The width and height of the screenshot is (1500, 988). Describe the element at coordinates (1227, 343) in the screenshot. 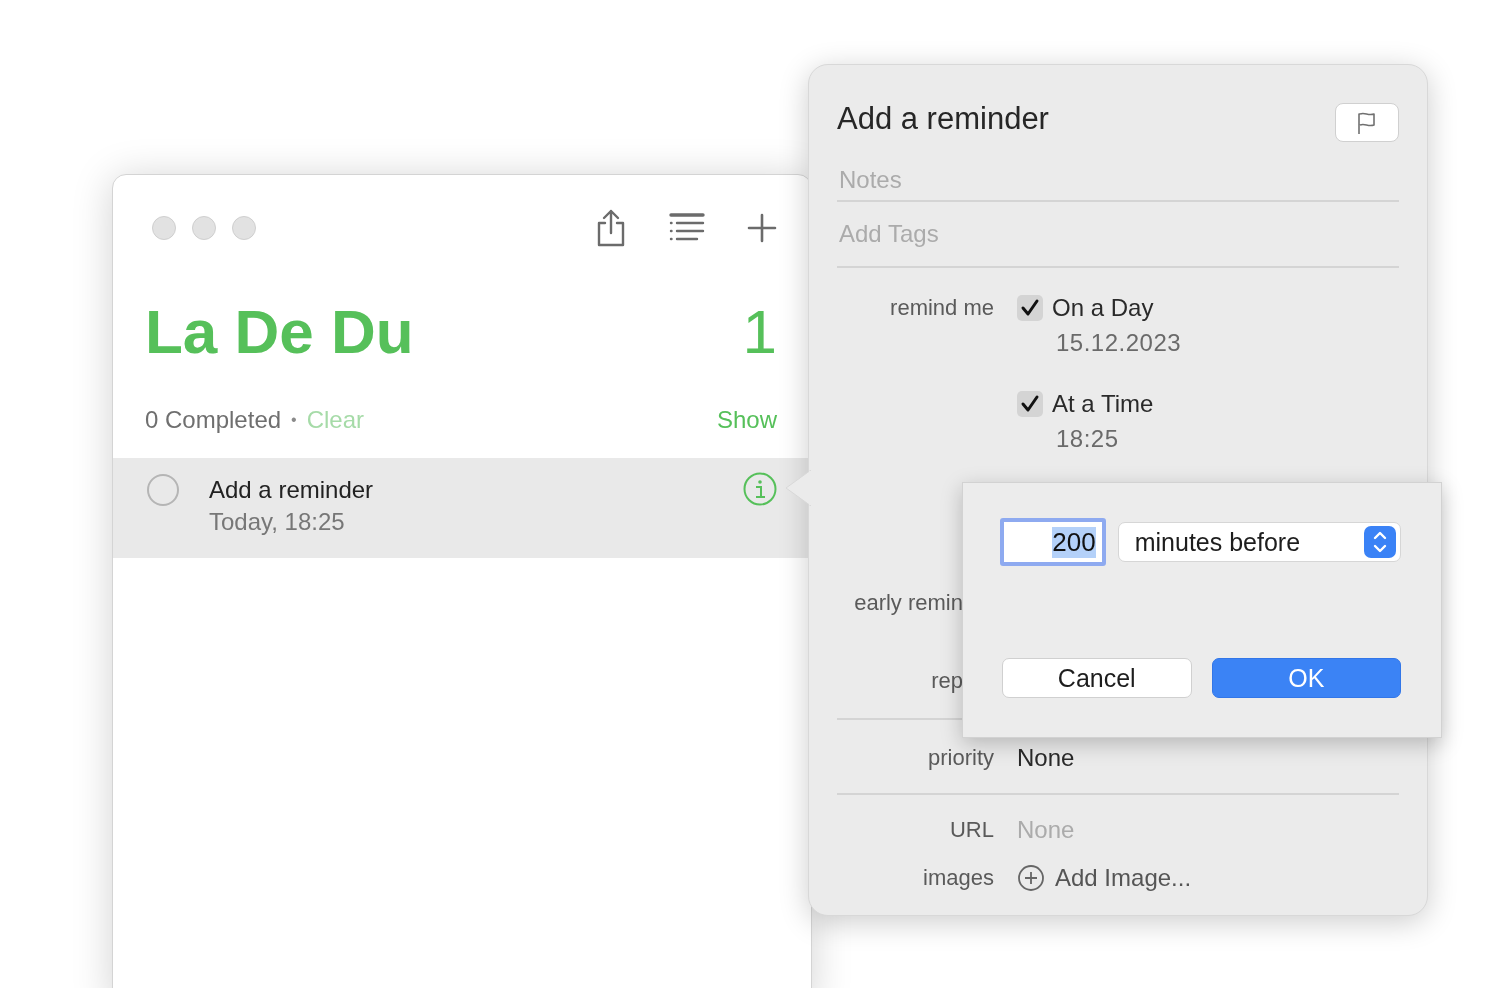

I see `option-value: 15.12.2023` at that location.